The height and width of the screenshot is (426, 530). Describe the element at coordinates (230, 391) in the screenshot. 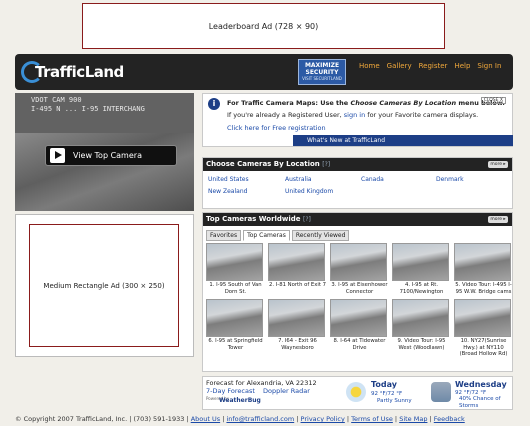

I see `seven-day-forecast-link: 7-Day Forecast` at that location.